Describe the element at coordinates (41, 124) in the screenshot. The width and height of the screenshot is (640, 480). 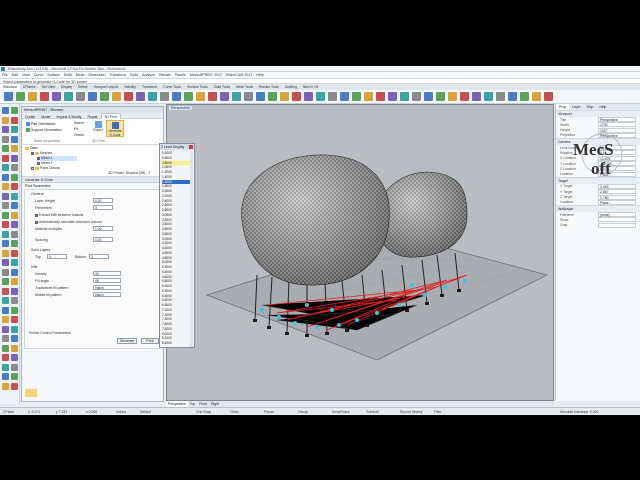
I see `part-orientation-button: Part Orientation` at that location.